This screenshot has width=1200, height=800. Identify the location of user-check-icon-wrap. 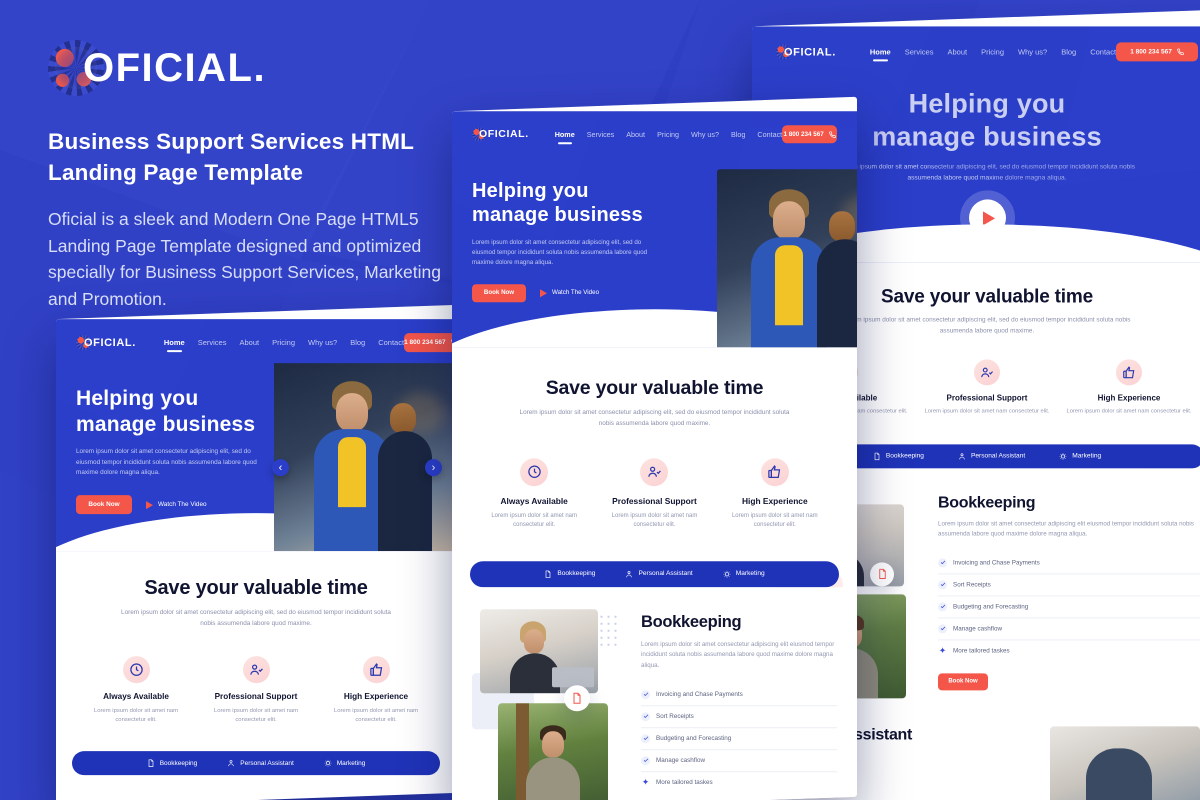
(256, 669).